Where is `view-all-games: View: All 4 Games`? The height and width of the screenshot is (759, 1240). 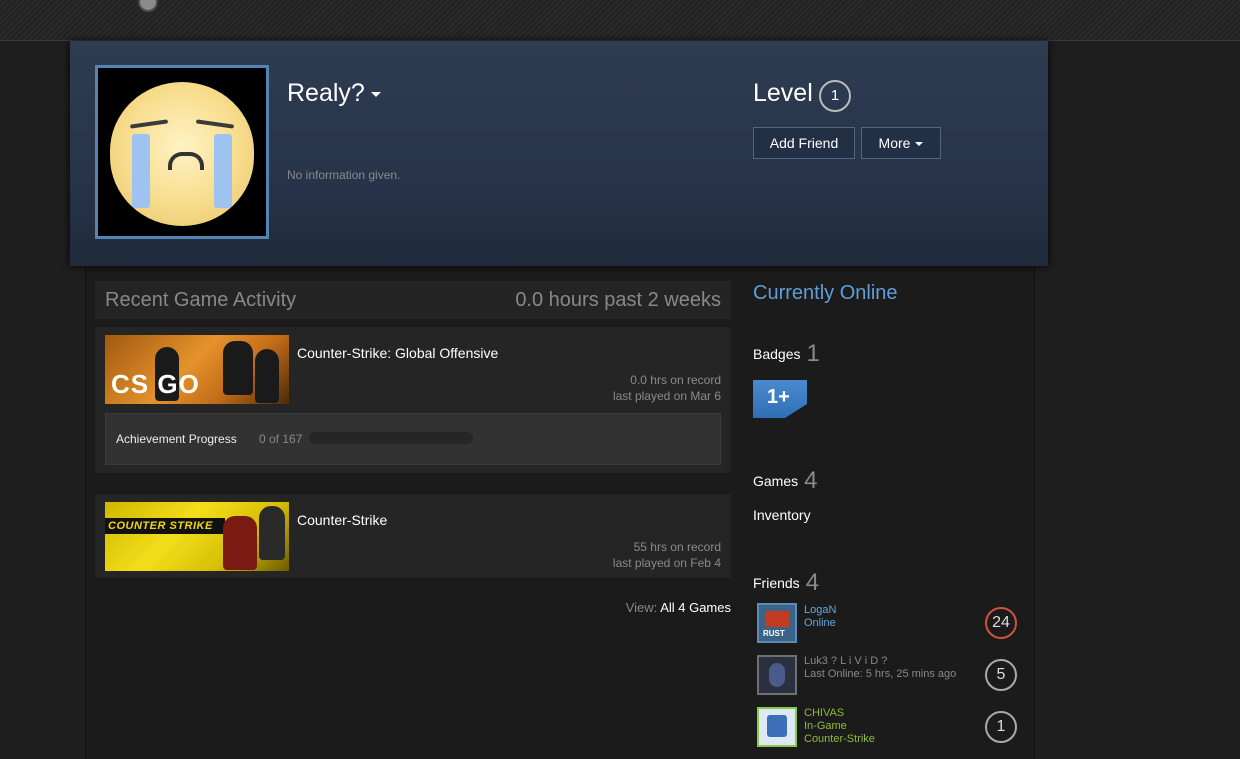
view-all-games: View: All 4 Games is located at coordinates (678, 607).